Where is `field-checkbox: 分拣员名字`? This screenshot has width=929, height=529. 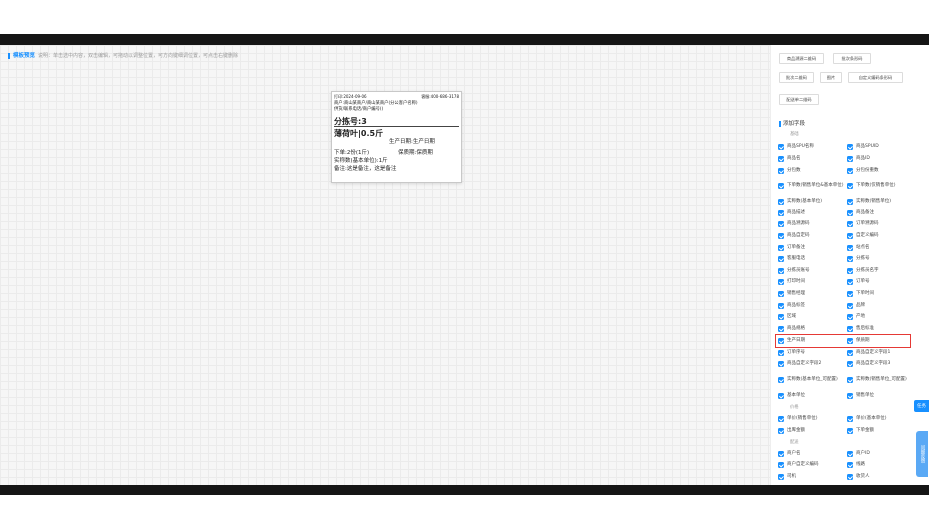
field-checkbox: 分拣员名字 is located at coordinates (880, 271).